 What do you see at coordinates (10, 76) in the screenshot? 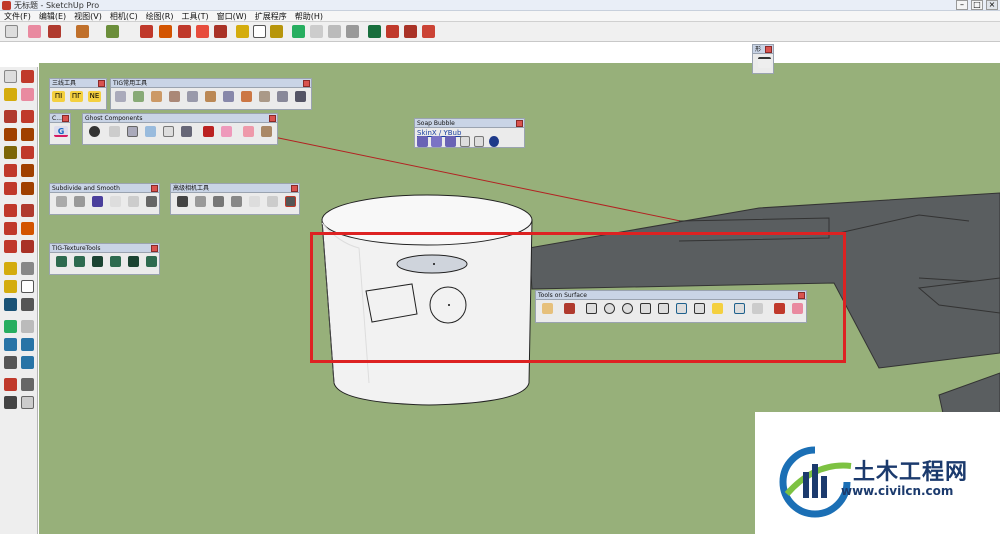
I see `select-icon` at bounding box center [10, 76].